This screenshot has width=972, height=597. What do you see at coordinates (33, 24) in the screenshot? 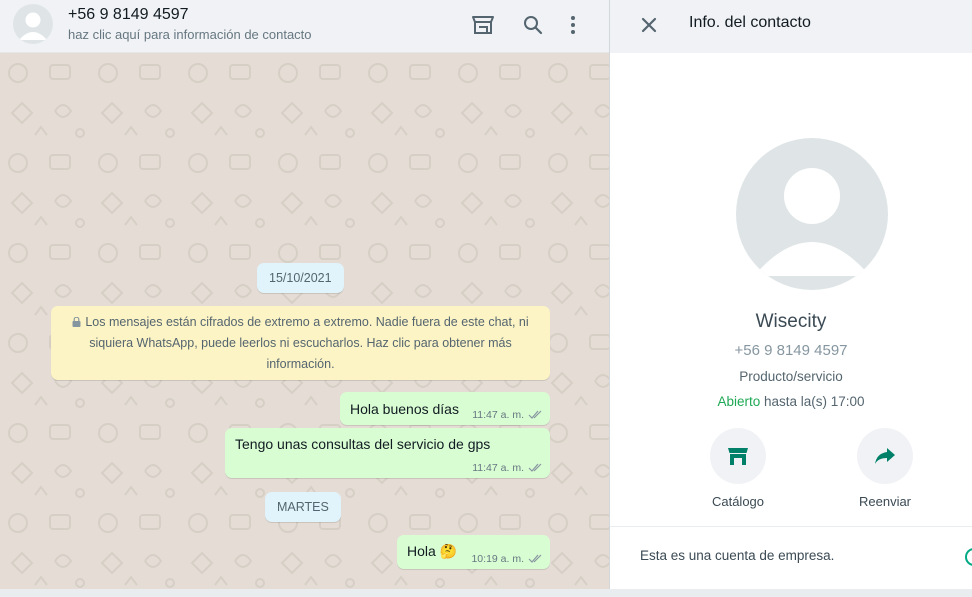
I see `contact-avatar` at bounding box center [33, 24].